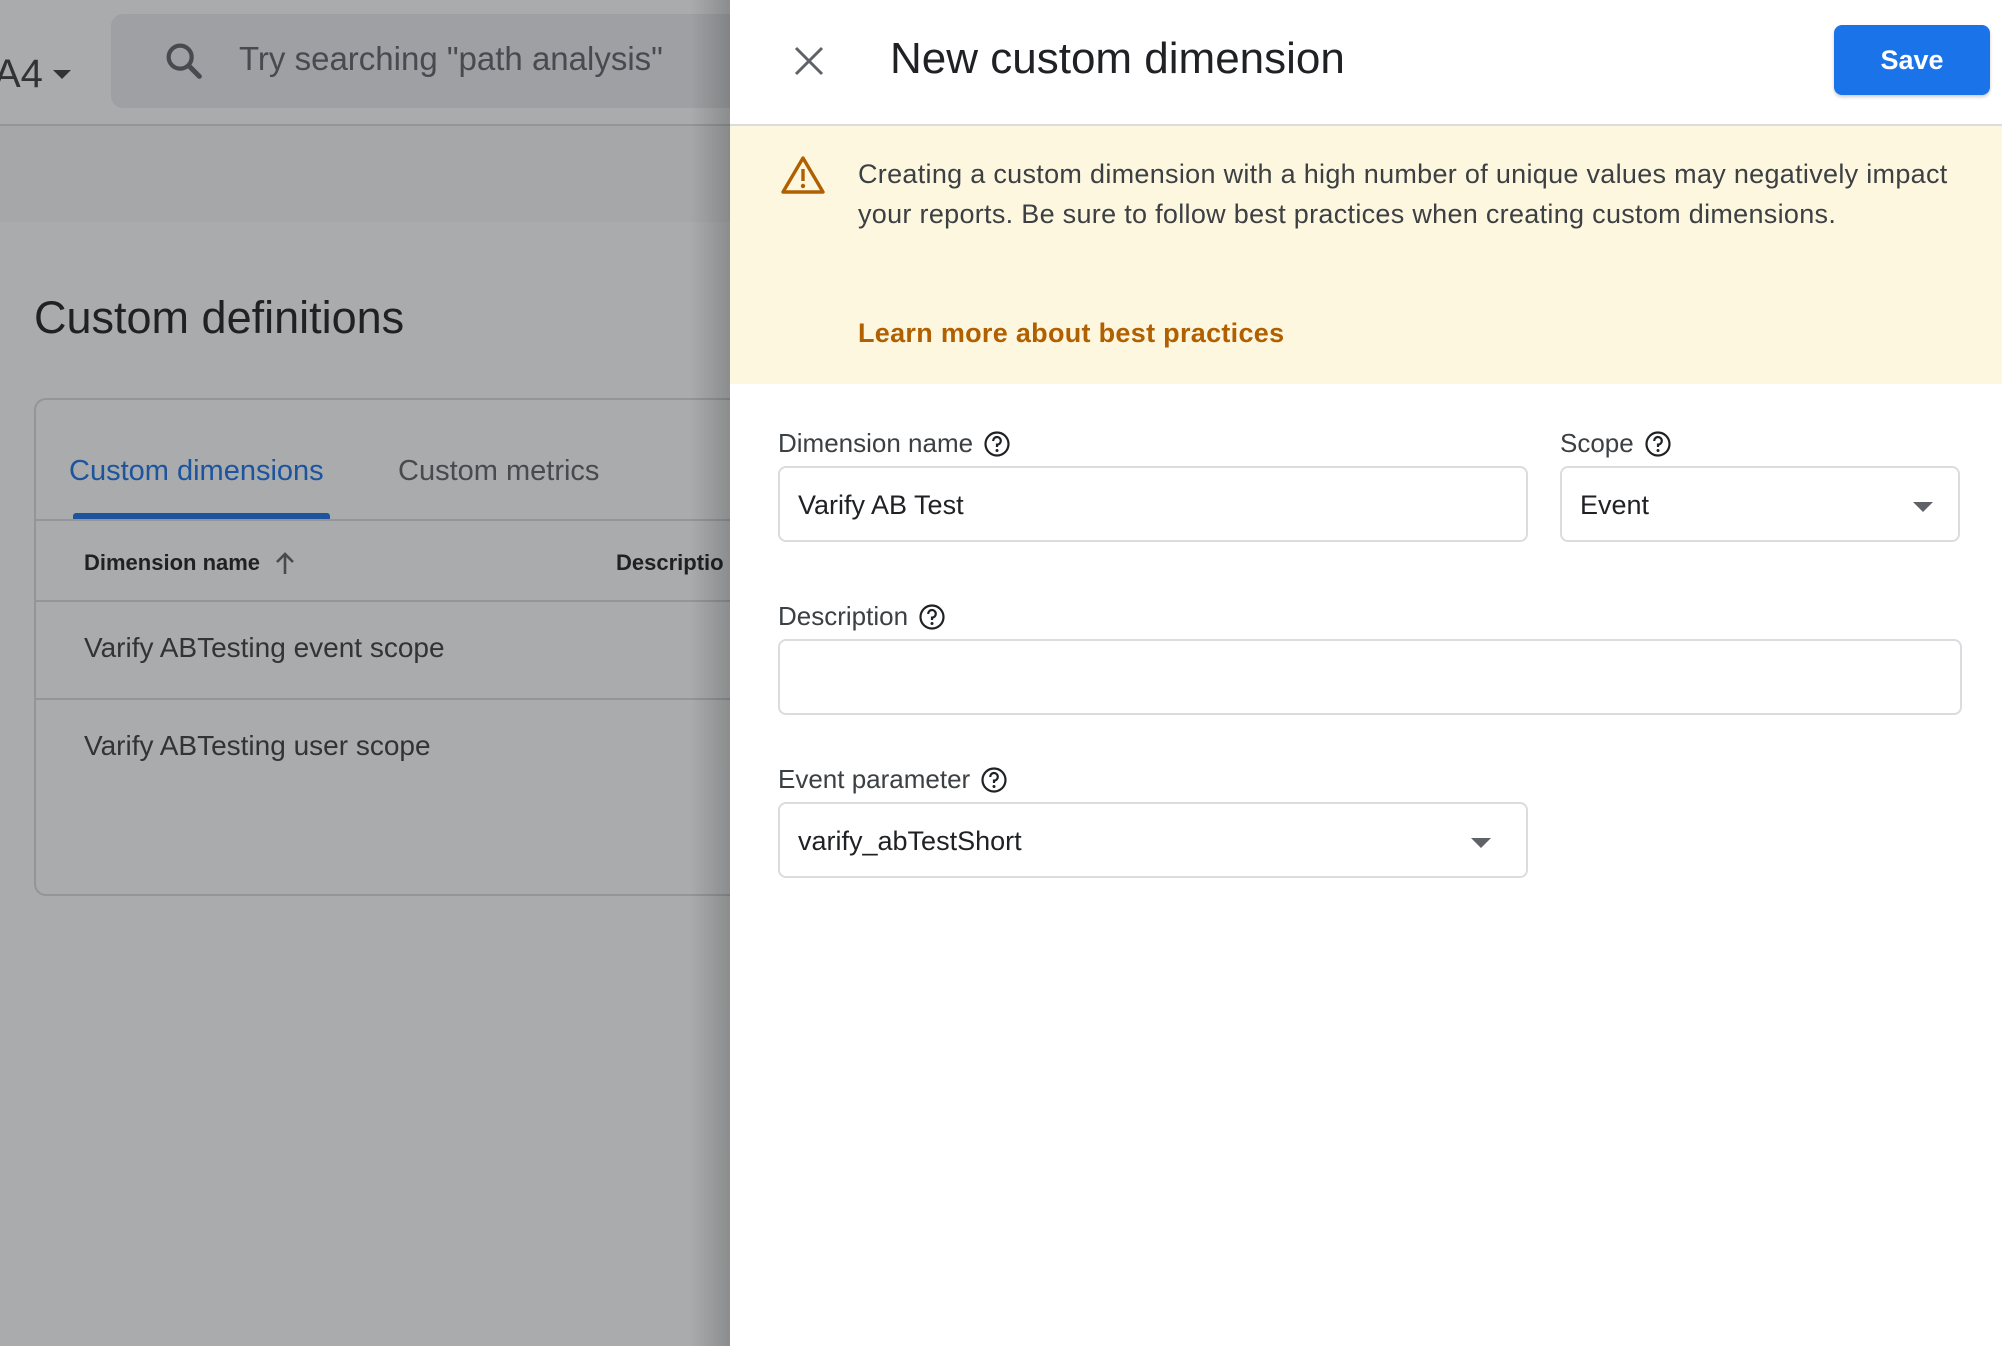 Image resolution: width=2002 pixels, height=1346 pixels. What do you see at coordinates (1912, 60) in the screenshot?
I see `save-button: Save` at bounding box center [1912, 60].